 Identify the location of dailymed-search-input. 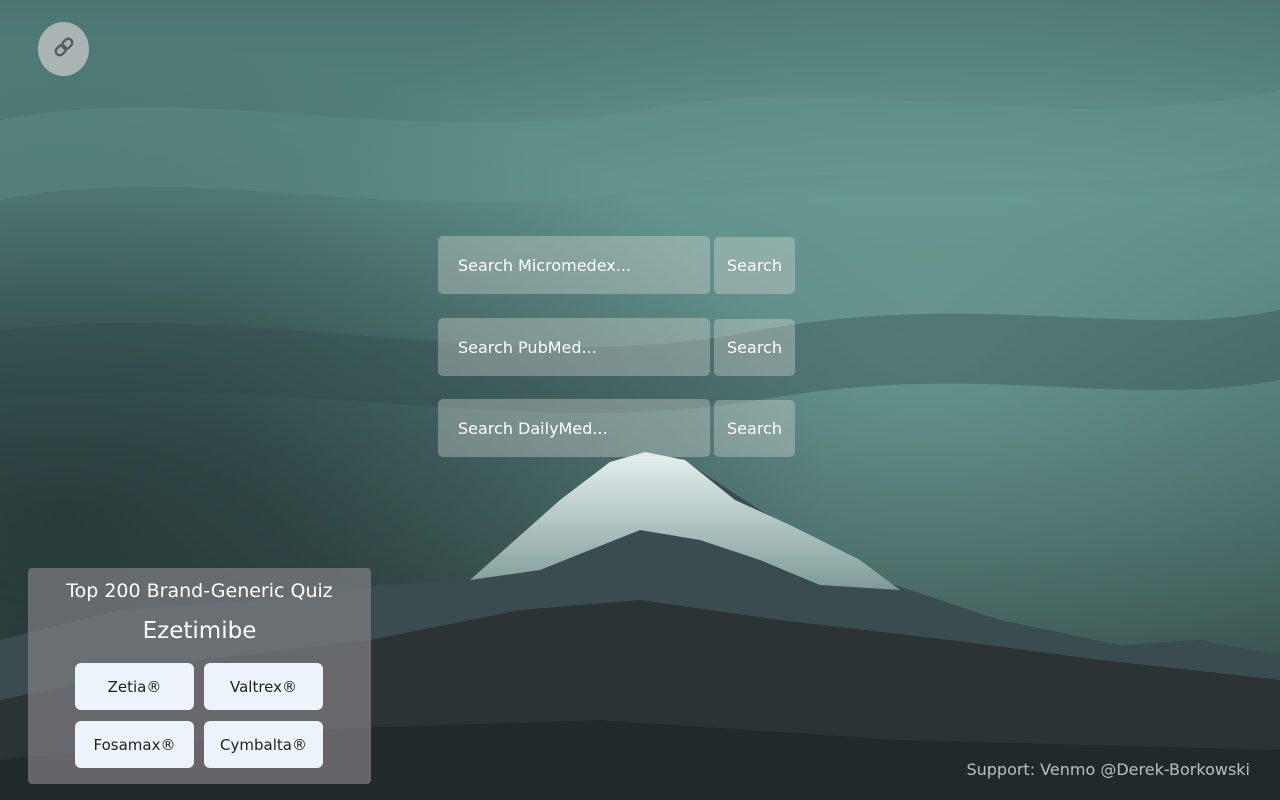
(574, 428).